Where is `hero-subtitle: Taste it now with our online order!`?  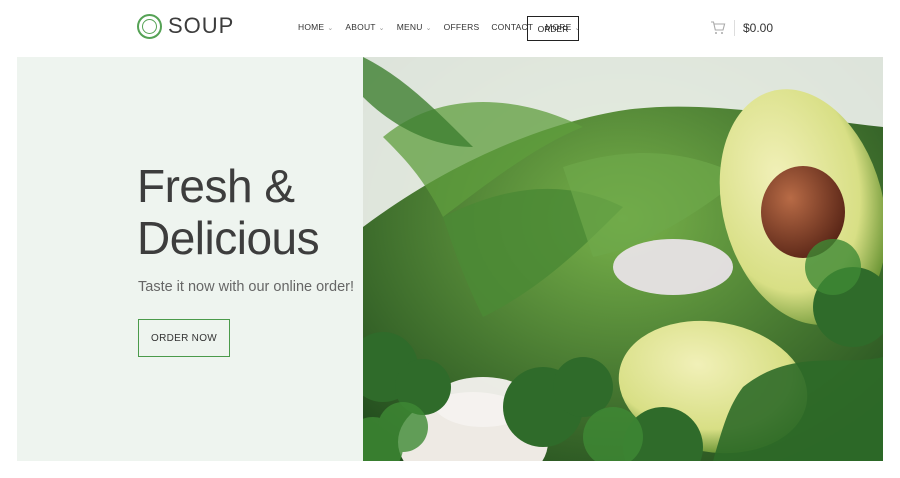
hero-subtitle: Taste it now with our online order! is located at coordinates (246, 287).